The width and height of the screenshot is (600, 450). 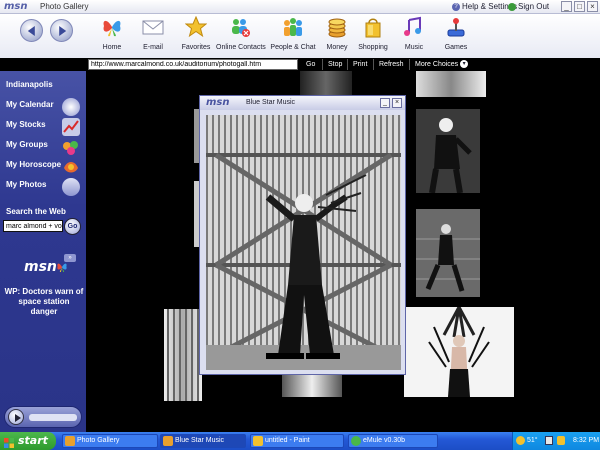 I want to click on window-title: Photo Gallery, so click(x=64, y=6).